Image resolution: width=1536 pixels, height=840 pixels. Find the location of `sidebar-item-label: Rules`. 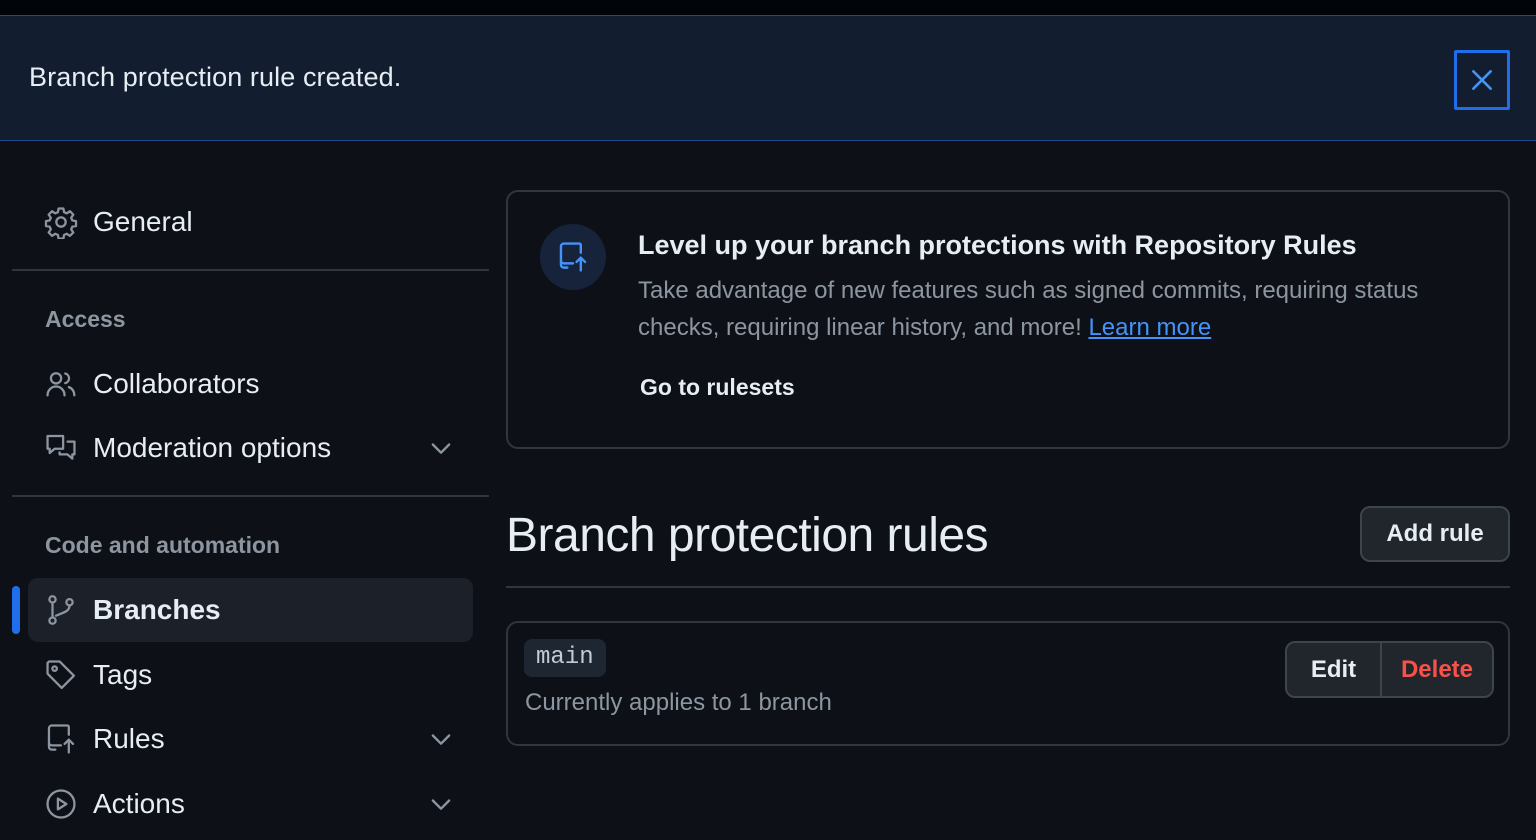

sidebar-item-label: Rules is located at coordinates (129, 738).